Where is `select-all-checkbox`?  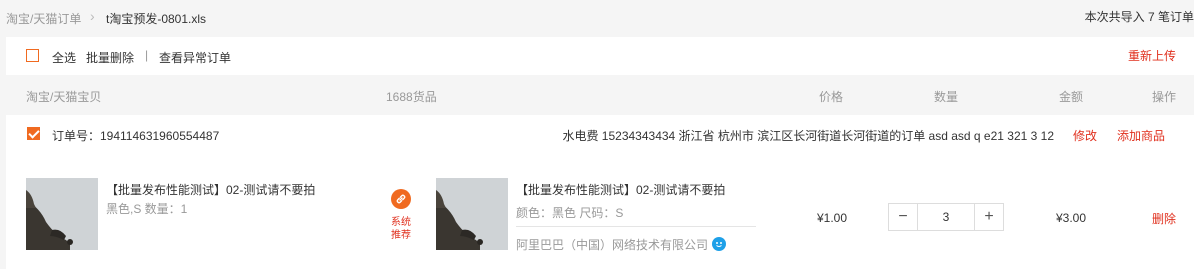
select-all-checkbox is located at coordinates (32, 55).